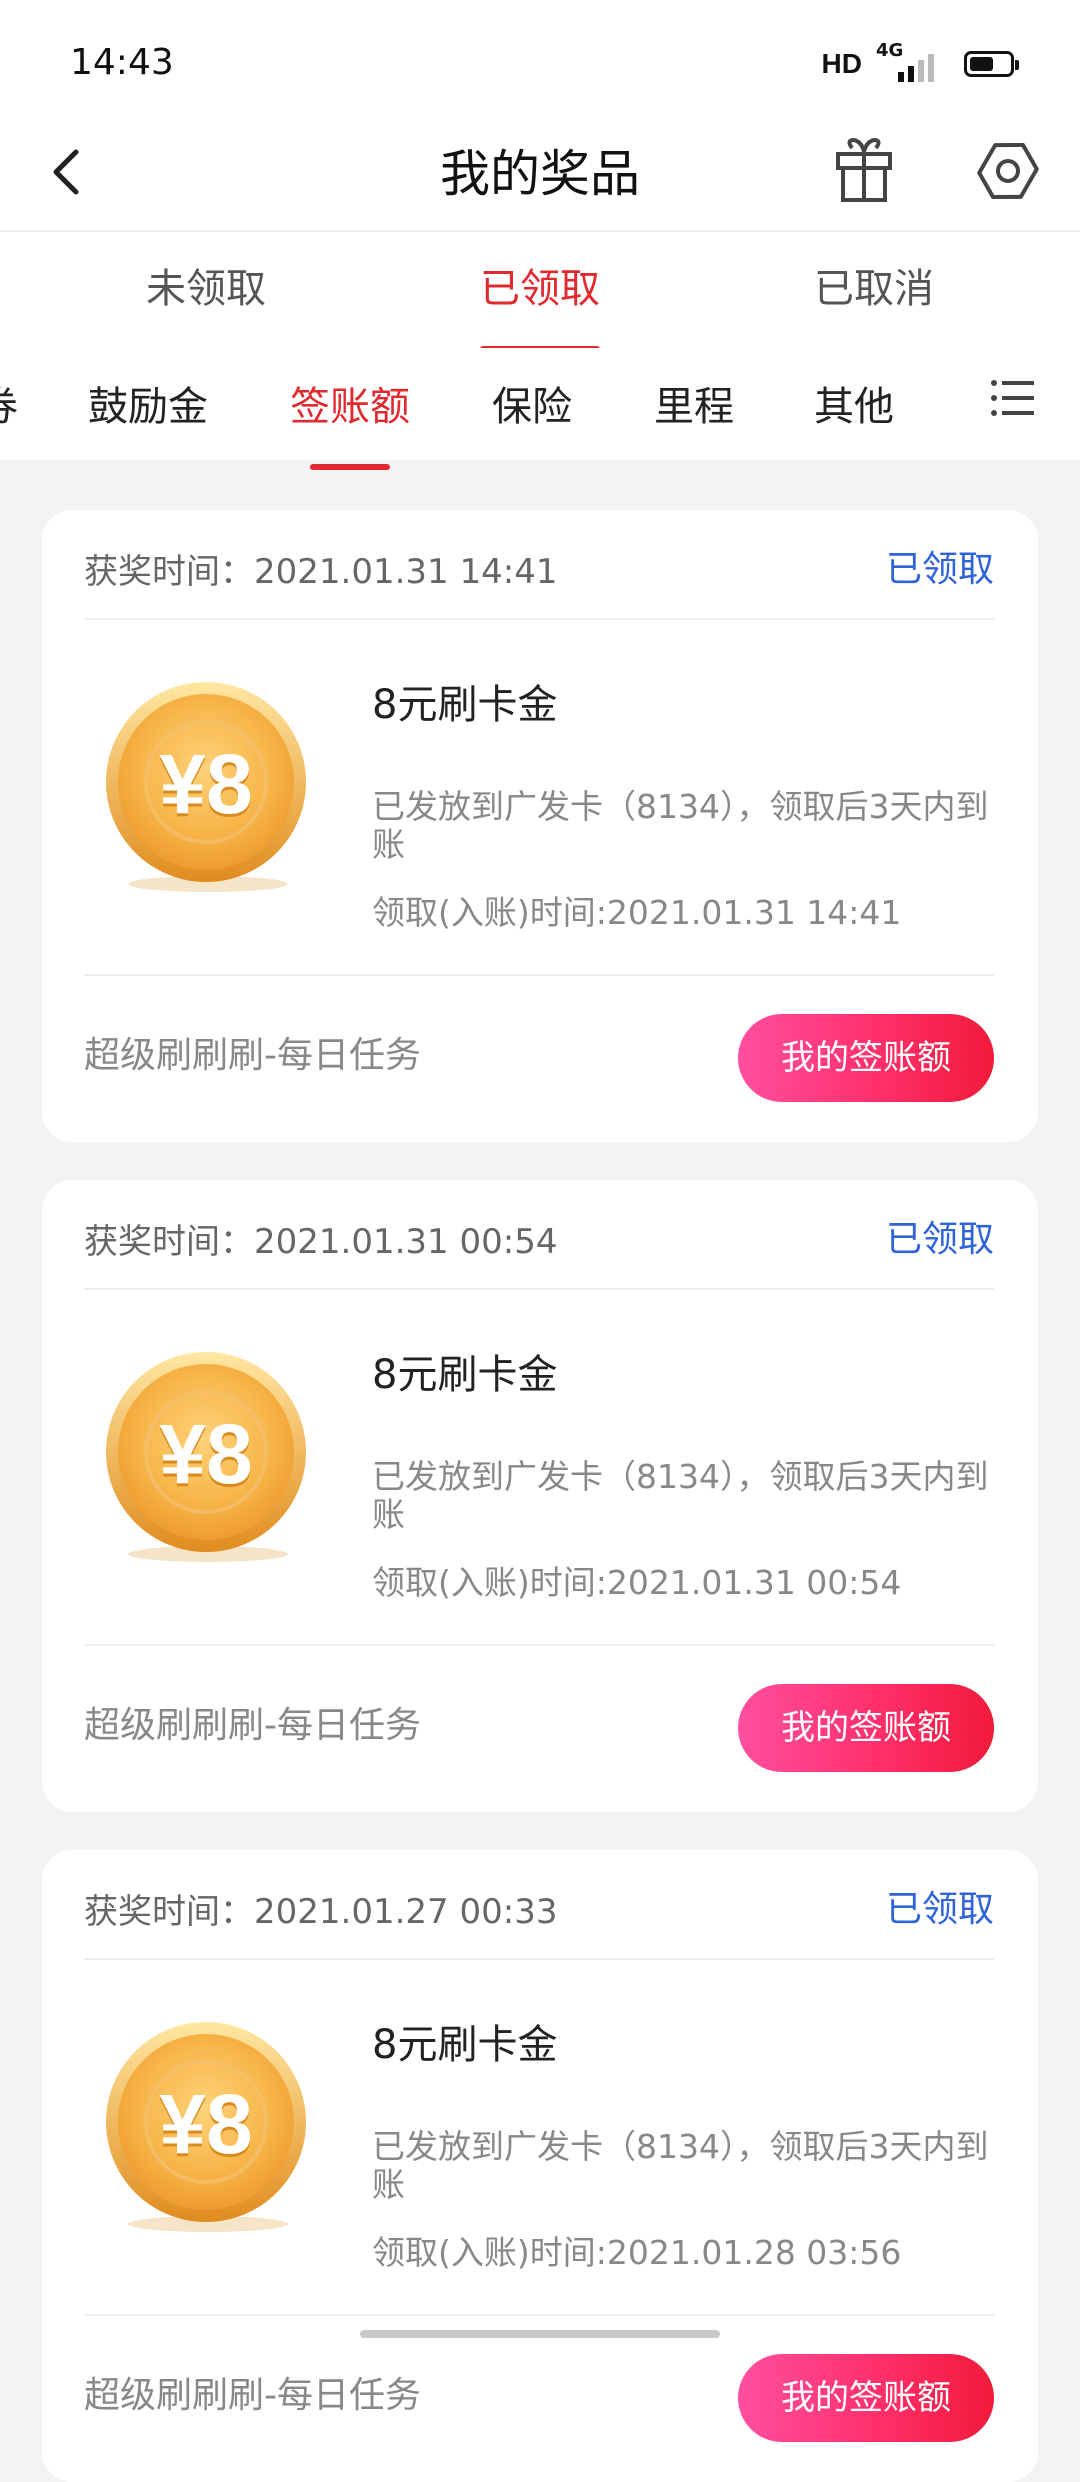 The width and height of the screenshot is (1080, 2482). I want to click on list-menu-icon, so click(1012, 398).